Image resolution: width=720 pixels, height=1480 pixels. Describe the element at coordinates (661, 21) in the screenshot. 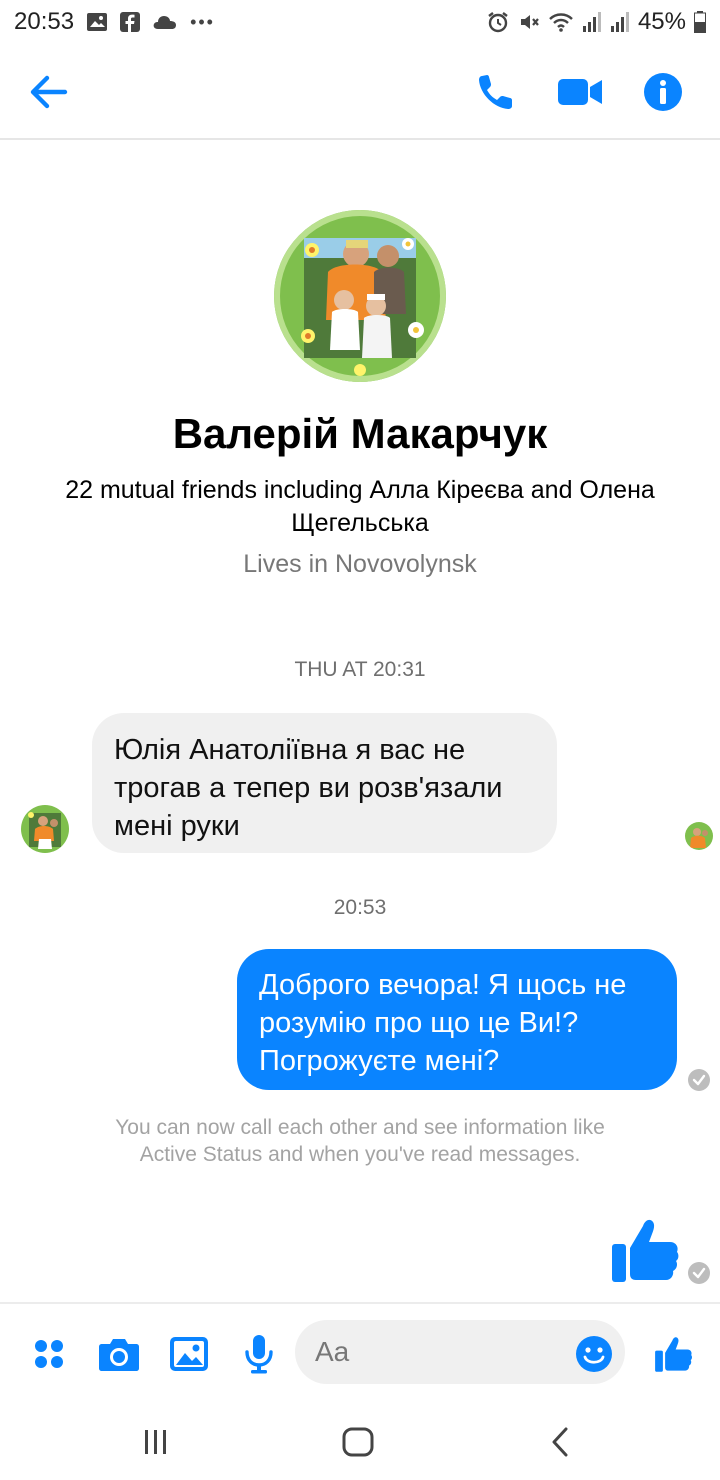

I see `battery-percentage: 45%` at that location.